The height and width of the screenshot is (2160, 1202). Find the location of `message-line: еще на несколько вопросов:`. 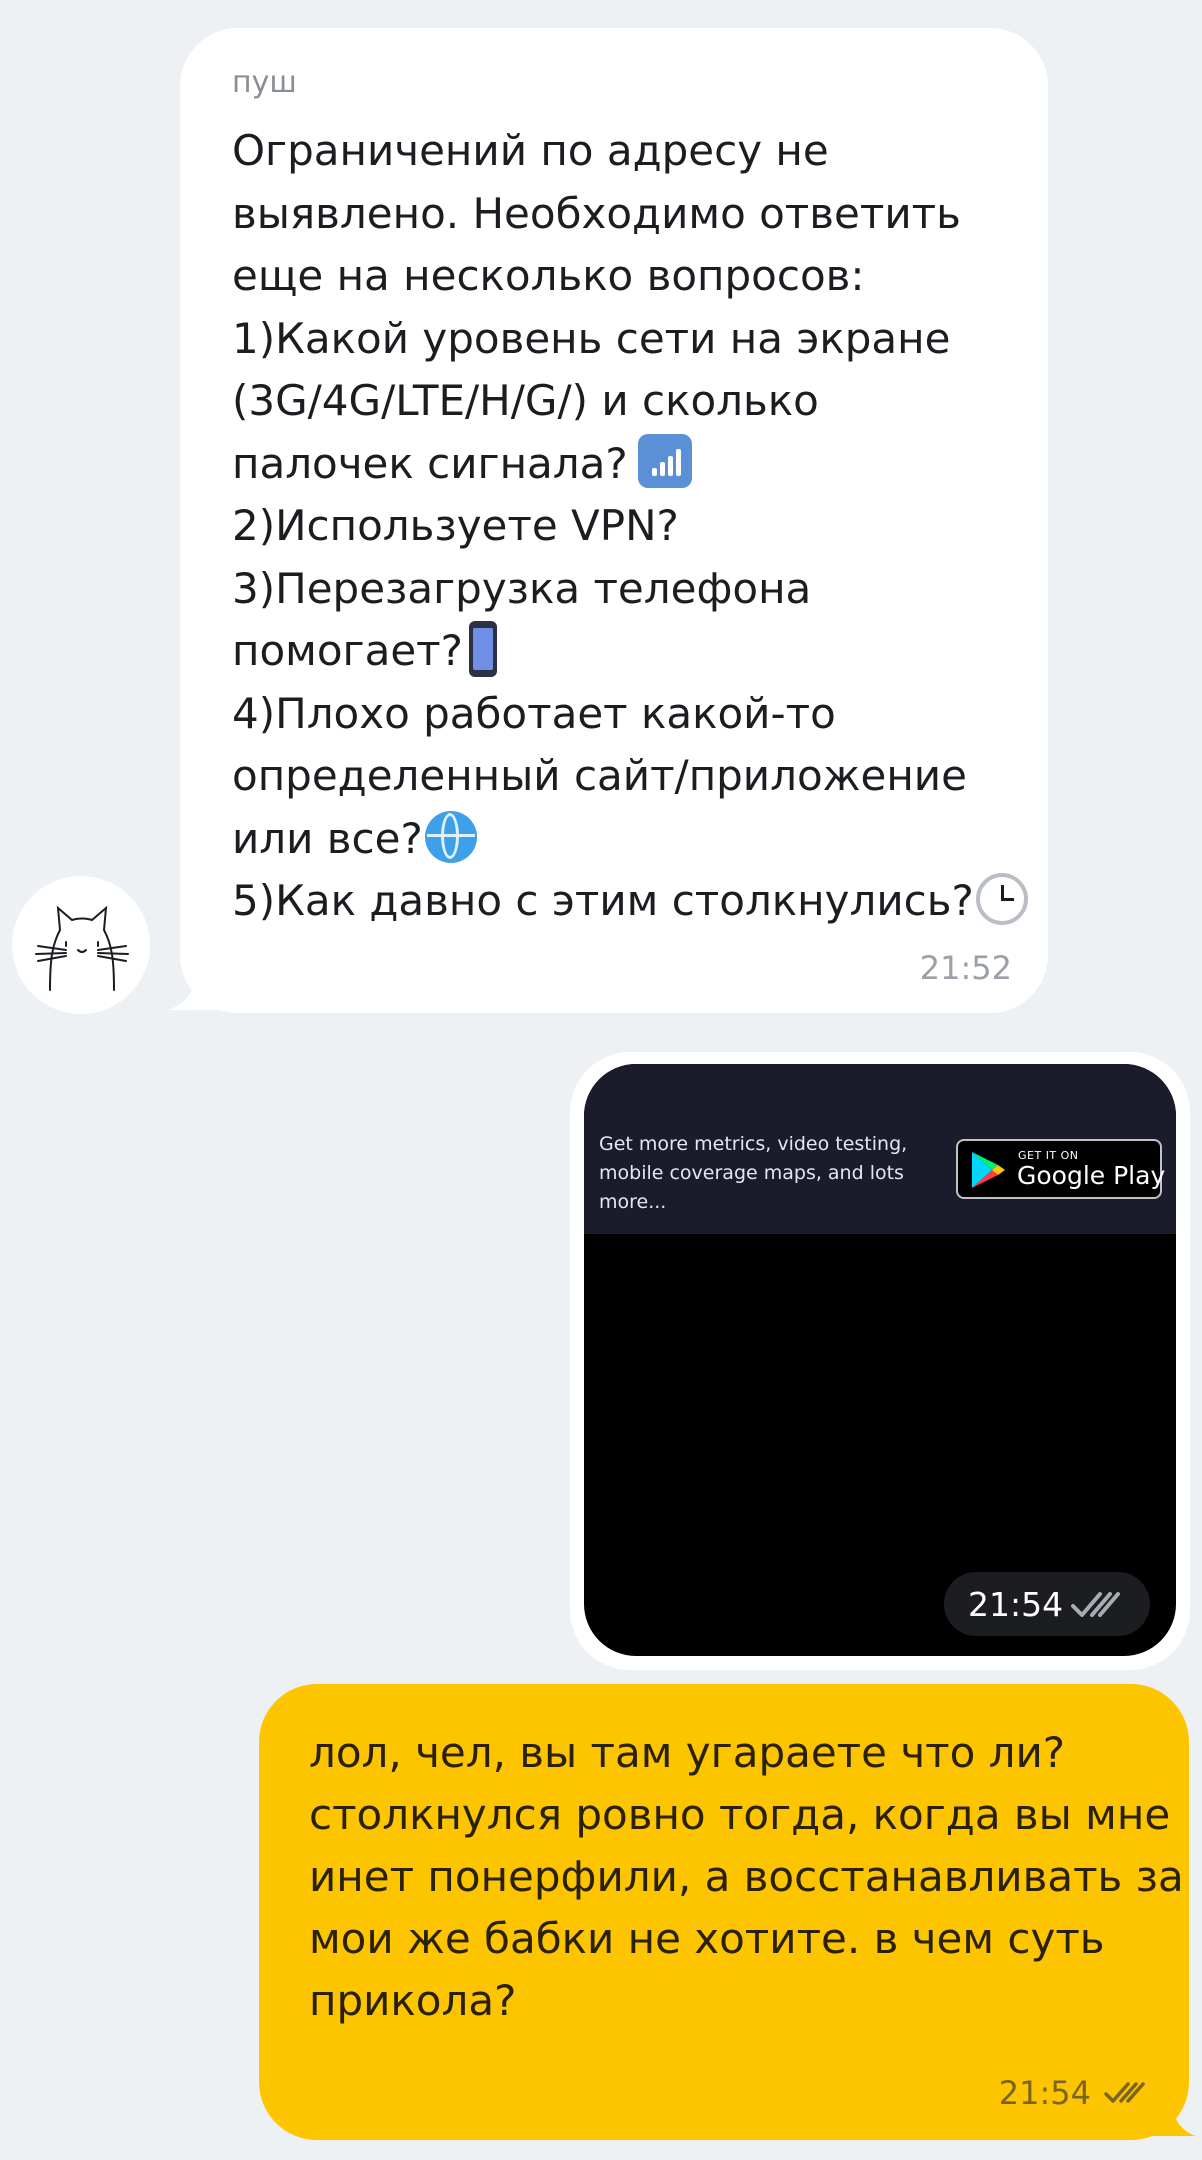

message-line: еще на несколько вопросов: is located at coordinates (548, 275).